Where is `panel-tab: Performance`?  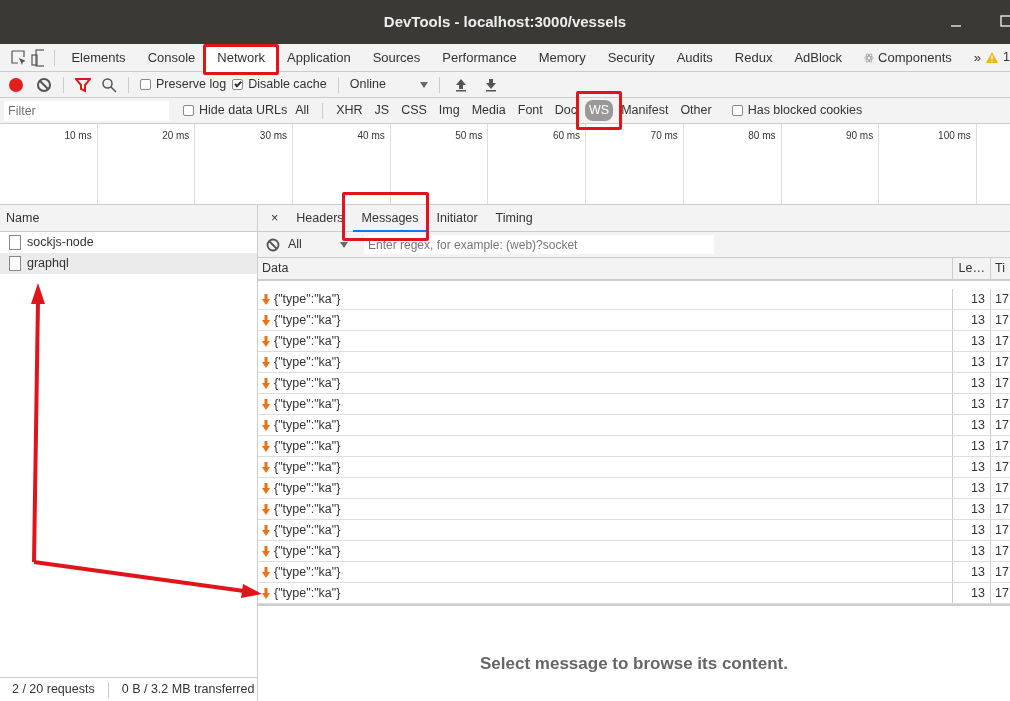
panel-tab: Performance is located at coordinates (479, 57).